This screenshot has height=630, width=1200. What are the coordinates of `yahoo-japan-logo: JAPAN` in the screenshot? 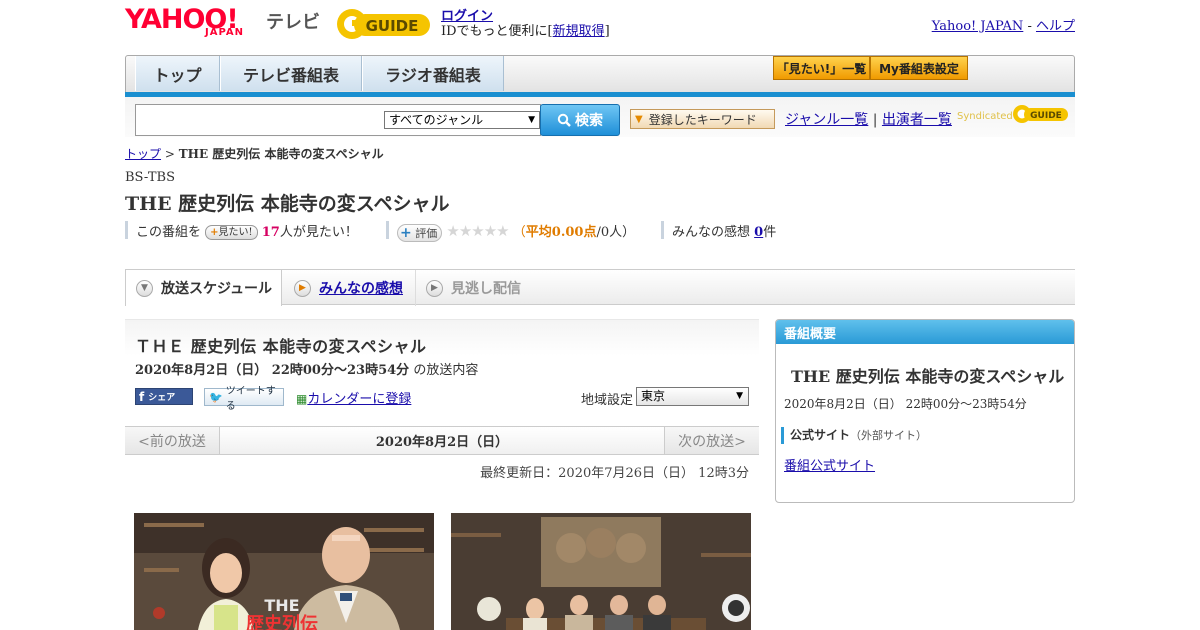 It's located at (224, 32).